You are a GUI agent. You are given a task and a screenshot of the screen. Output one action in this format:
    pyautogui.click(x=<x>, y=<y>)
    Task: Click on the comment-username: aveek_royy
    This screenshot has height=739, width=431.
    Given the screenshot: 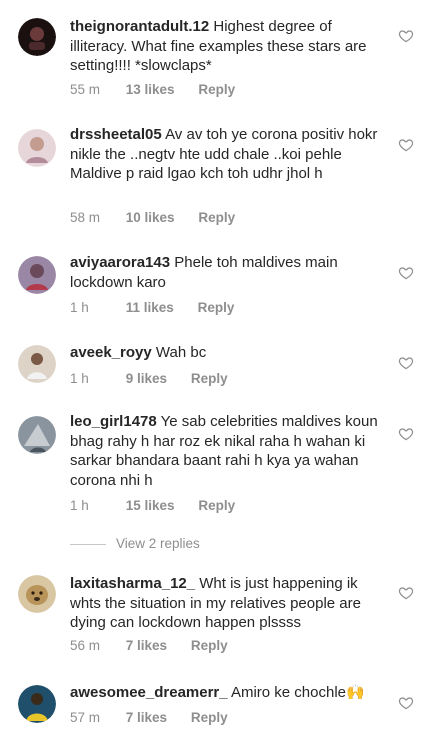 What is the action you would take?
    pyautogui.click(x=111, y=352)
    